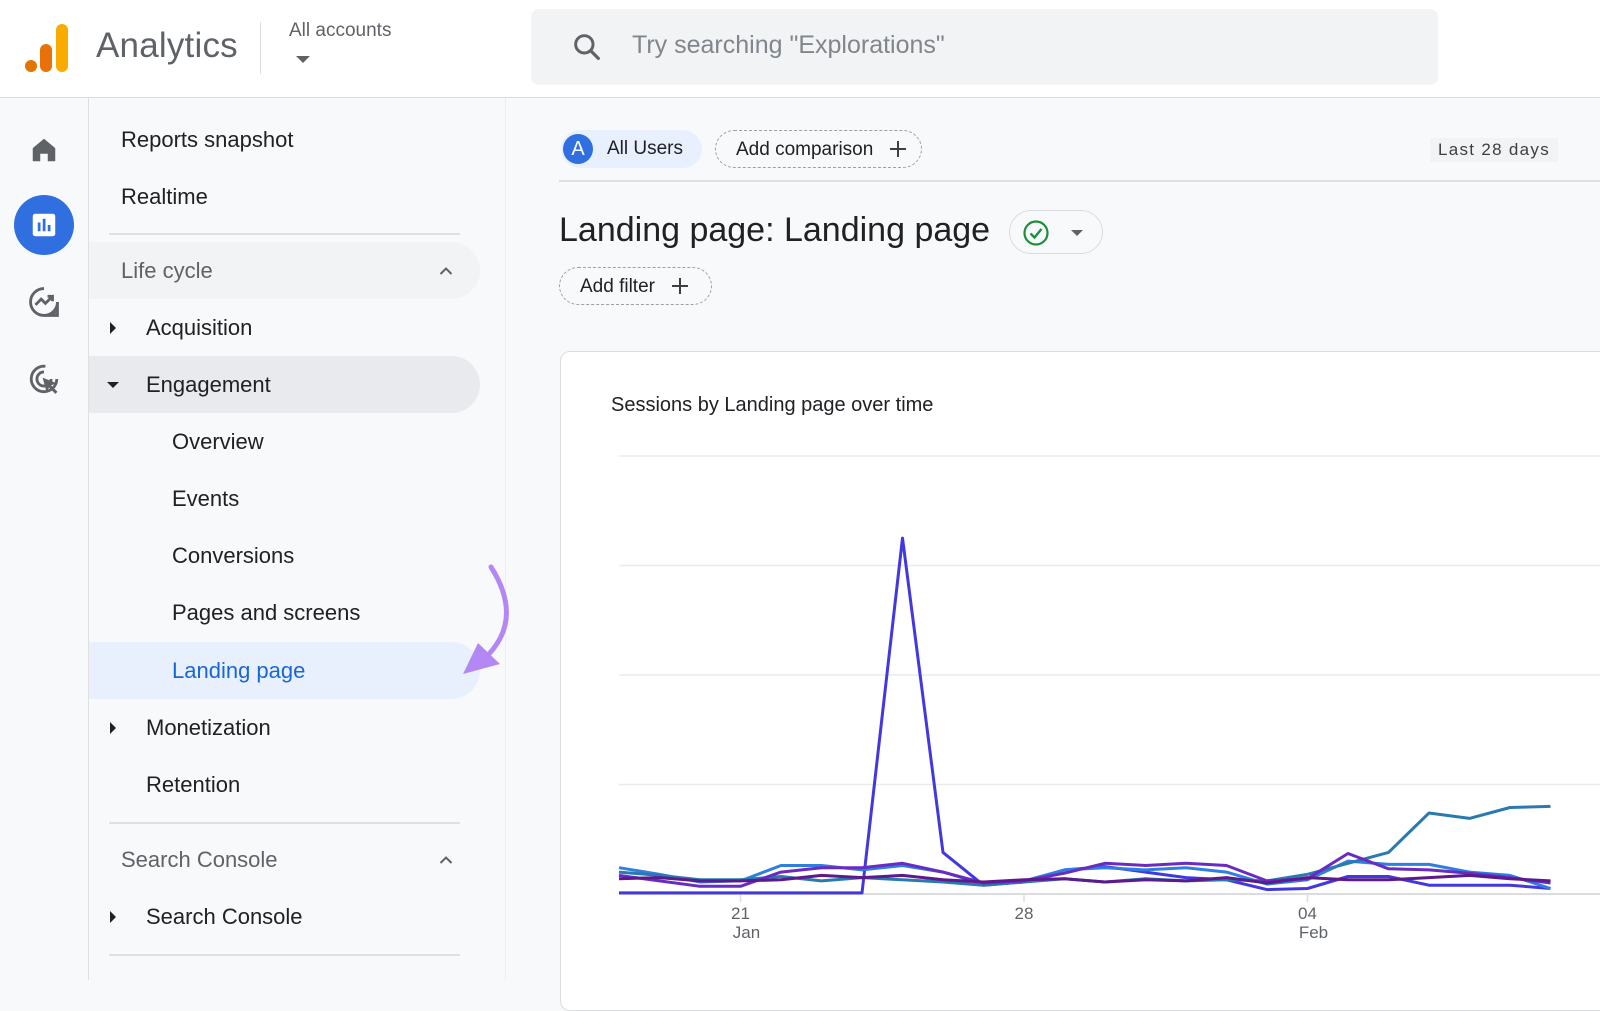 This screenshot has width=1600, height=1011. Describe the element at coordinates (284, 196) in the screenshot. I see `nav-item-realtime: Realtime` at that location.